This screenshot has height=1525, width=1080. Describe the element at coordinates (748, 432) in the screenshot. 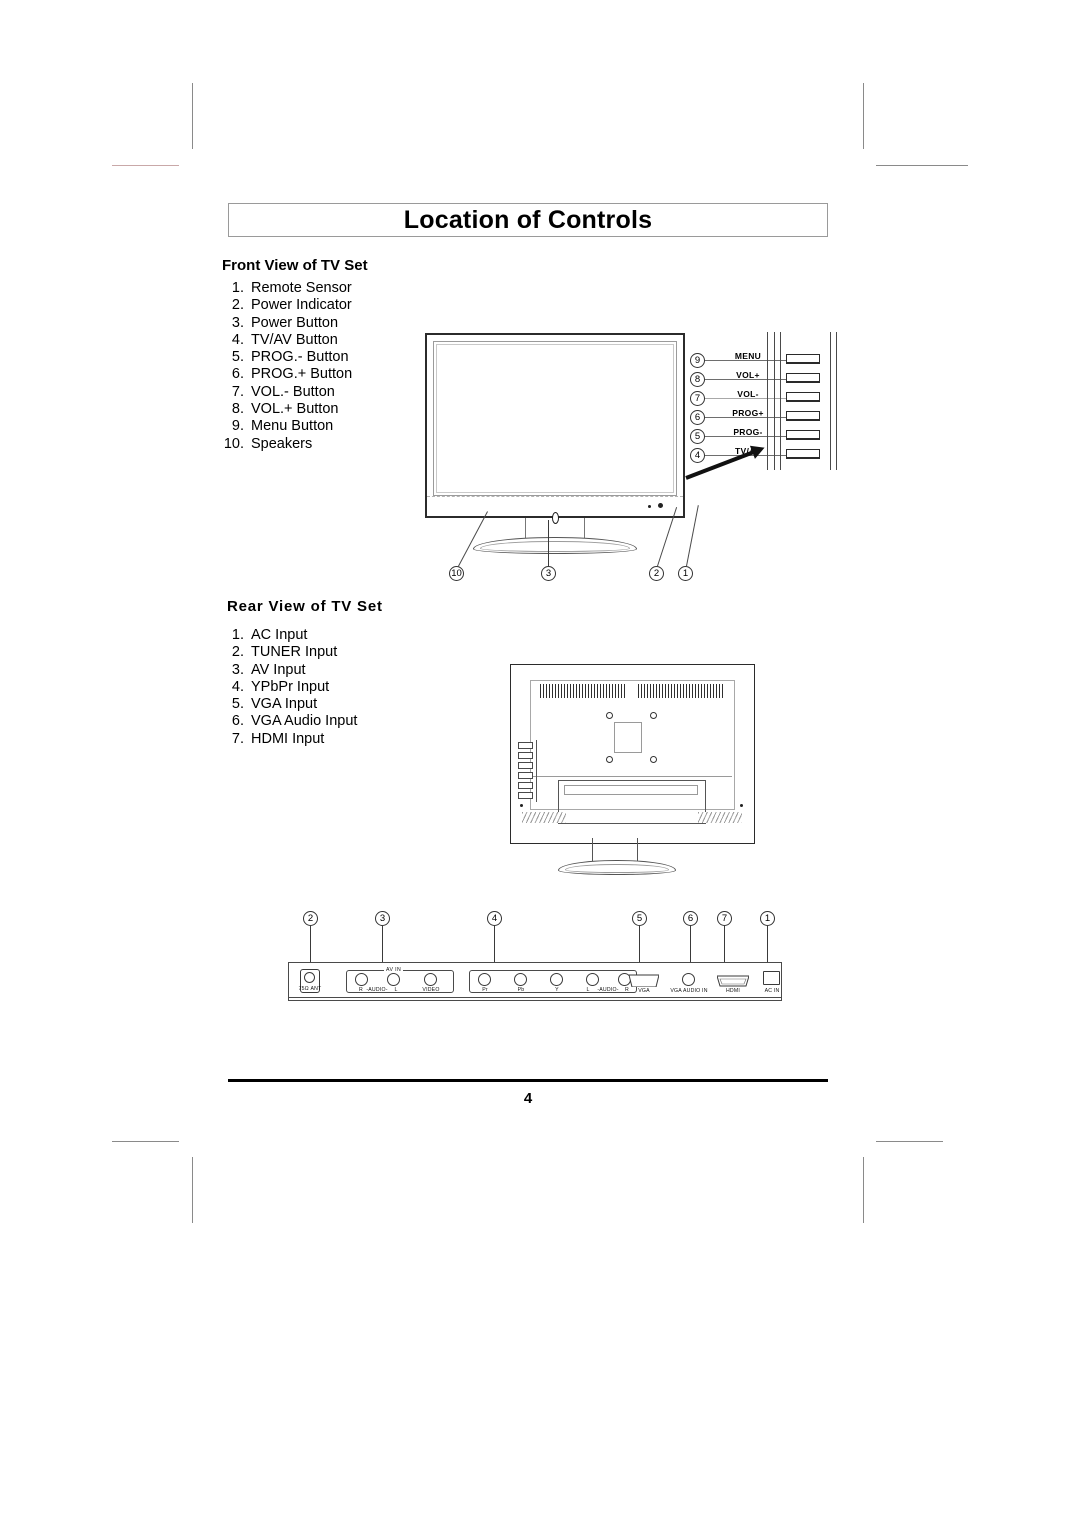

I see `button-label-prog-minus: PROG-` at that location.